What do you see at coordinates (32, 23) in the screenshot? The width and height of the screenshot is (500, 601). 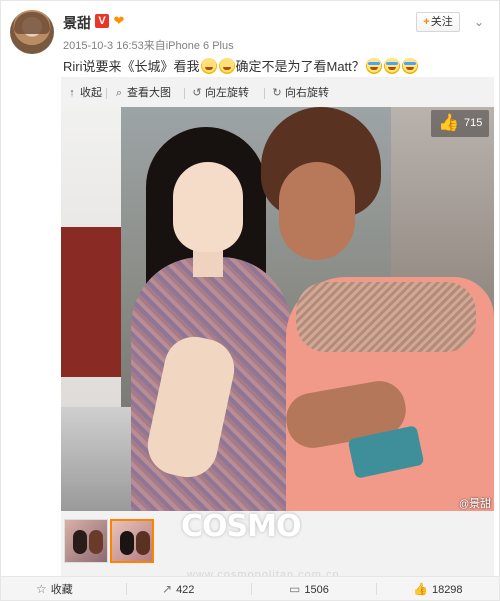 I see `avatar-hair` at bounding box center [32, 23].